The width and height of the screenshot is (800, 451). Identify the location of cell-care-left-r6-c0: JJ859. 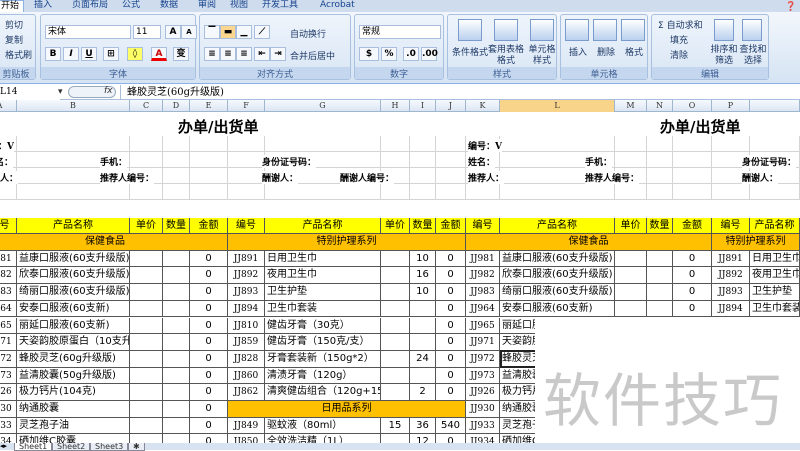
(246, 342).